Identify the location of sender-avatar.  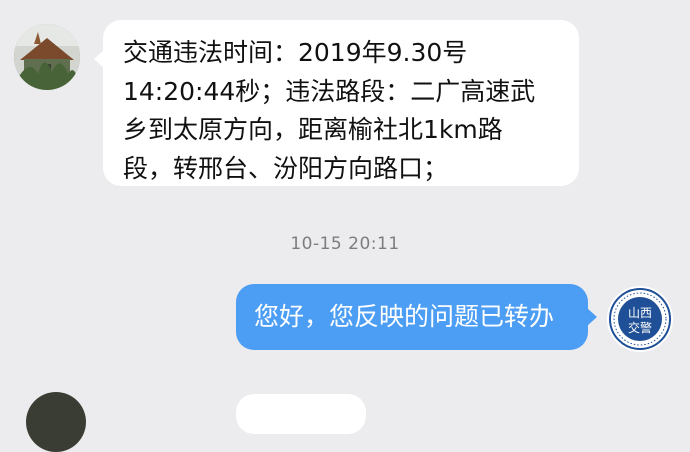
(47, 57).